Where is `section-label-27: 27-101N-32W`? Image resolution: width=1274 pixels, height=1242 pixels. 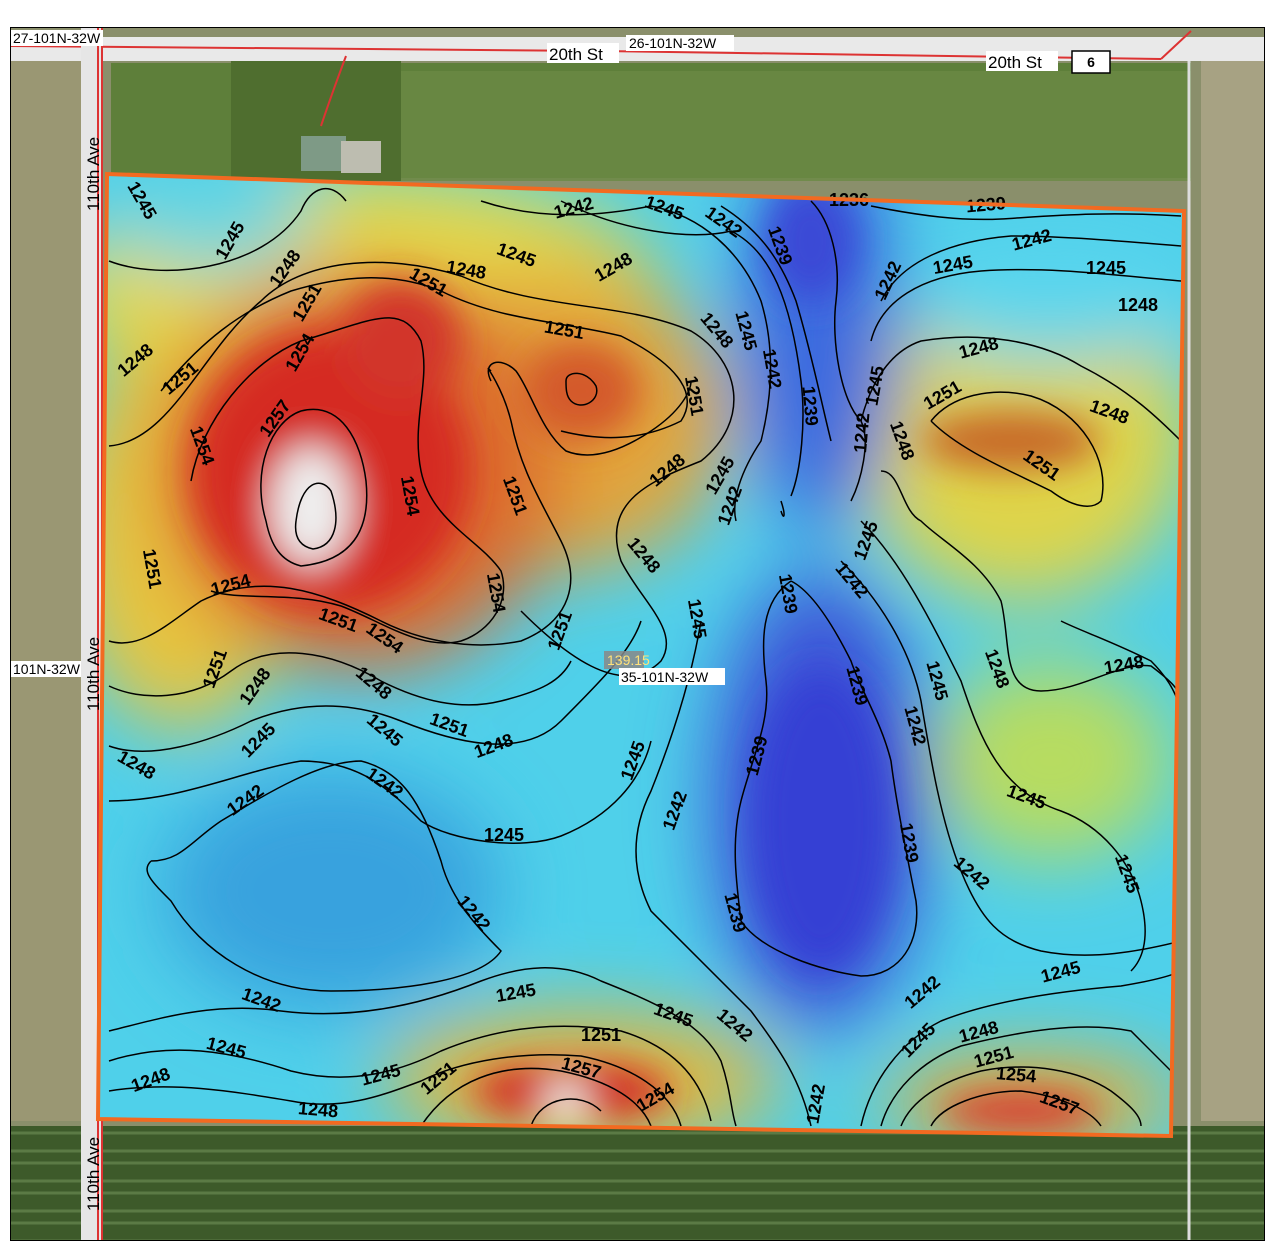
section-label-27: 27-101N-32W is located at coordinates (57, 38).